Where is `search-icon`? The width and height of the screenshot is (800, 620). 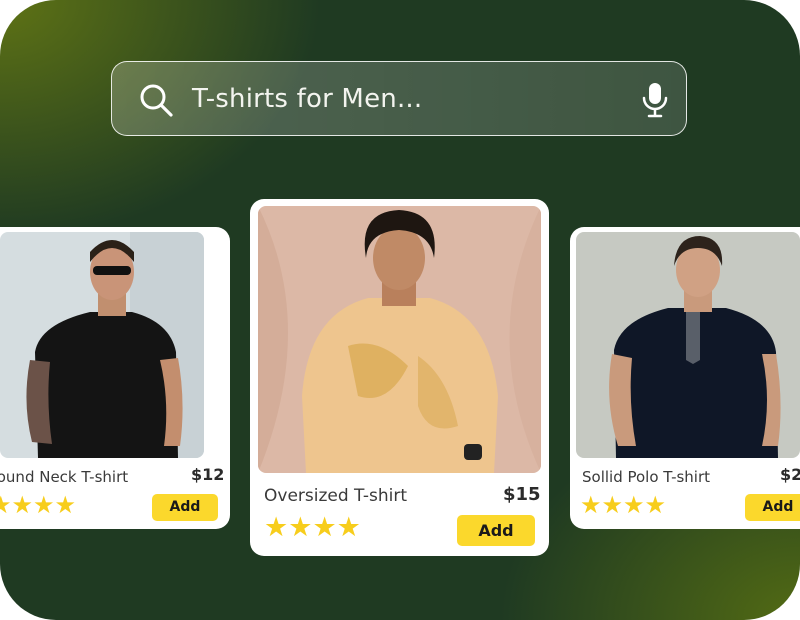
search-icon is located at coordinates (156, 100).